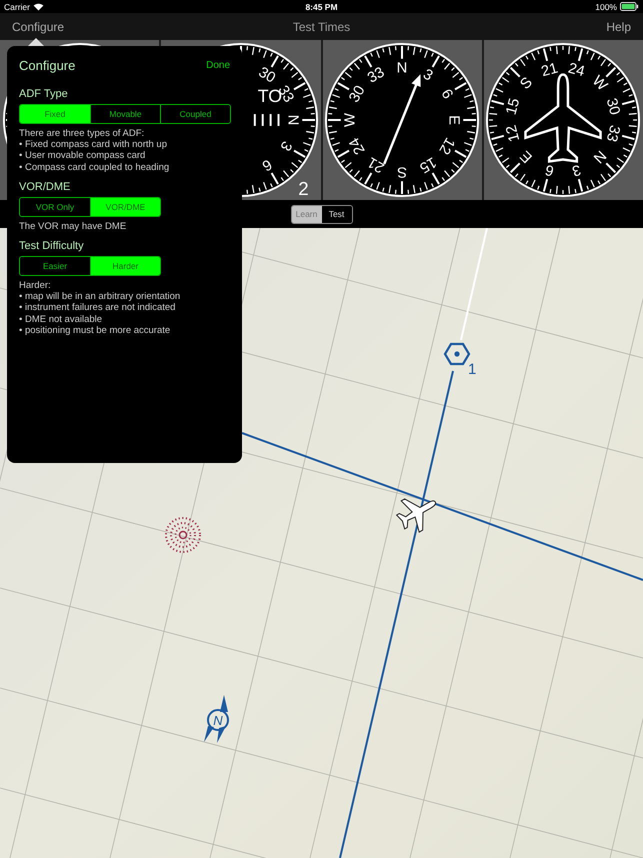  I want to click on description-text: • DME not available, so click(61, 319).